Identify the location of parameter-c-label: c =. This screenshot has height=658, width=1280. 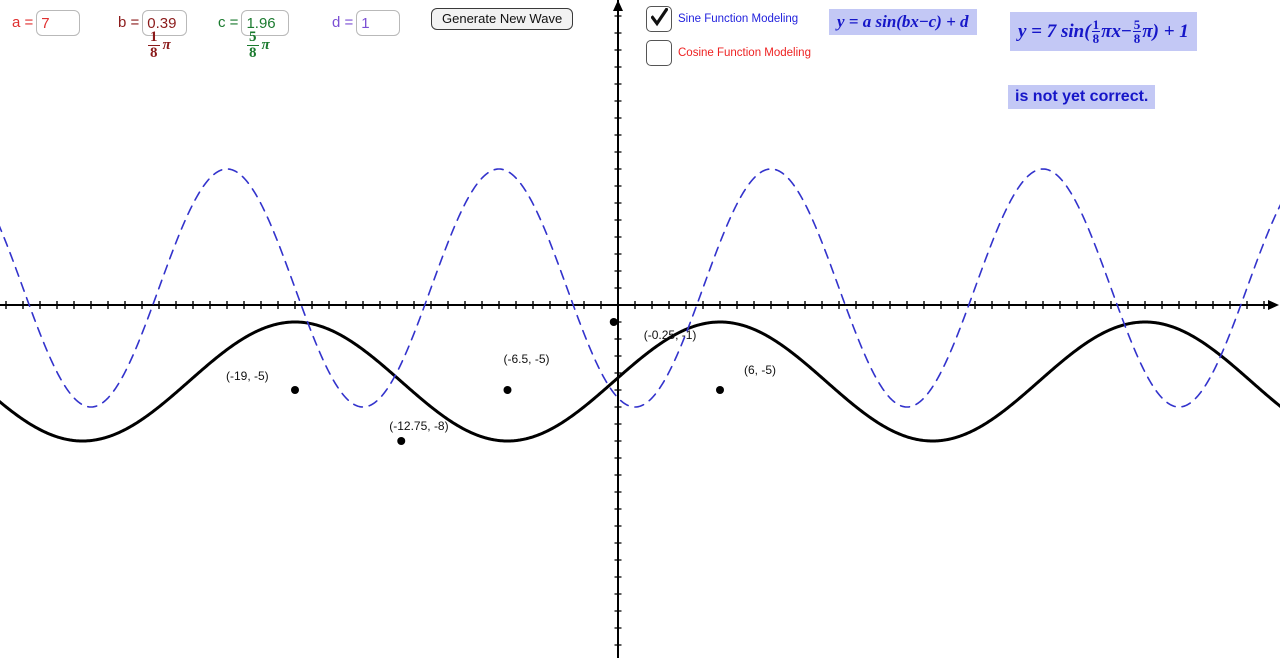
(228, 22).